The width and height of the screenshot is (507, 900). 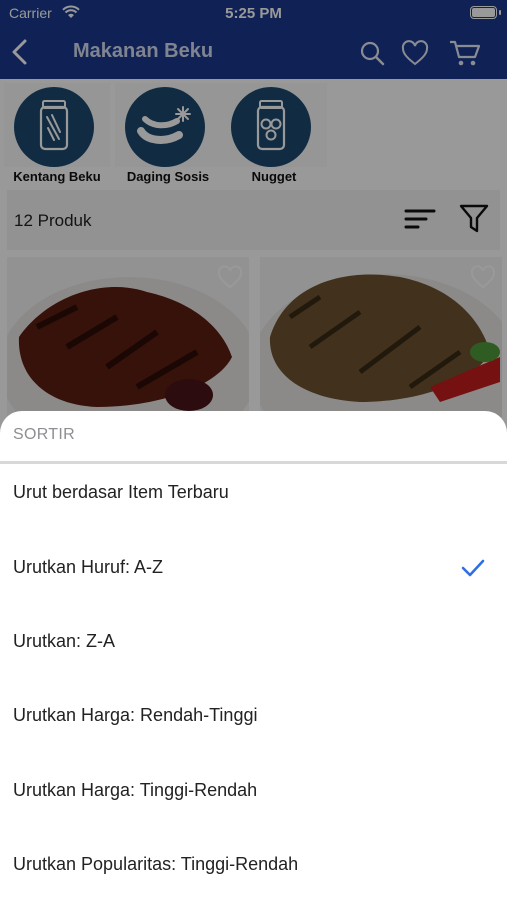 I want to click on sheet-title: SORTIR, so click(x=44, y=434).